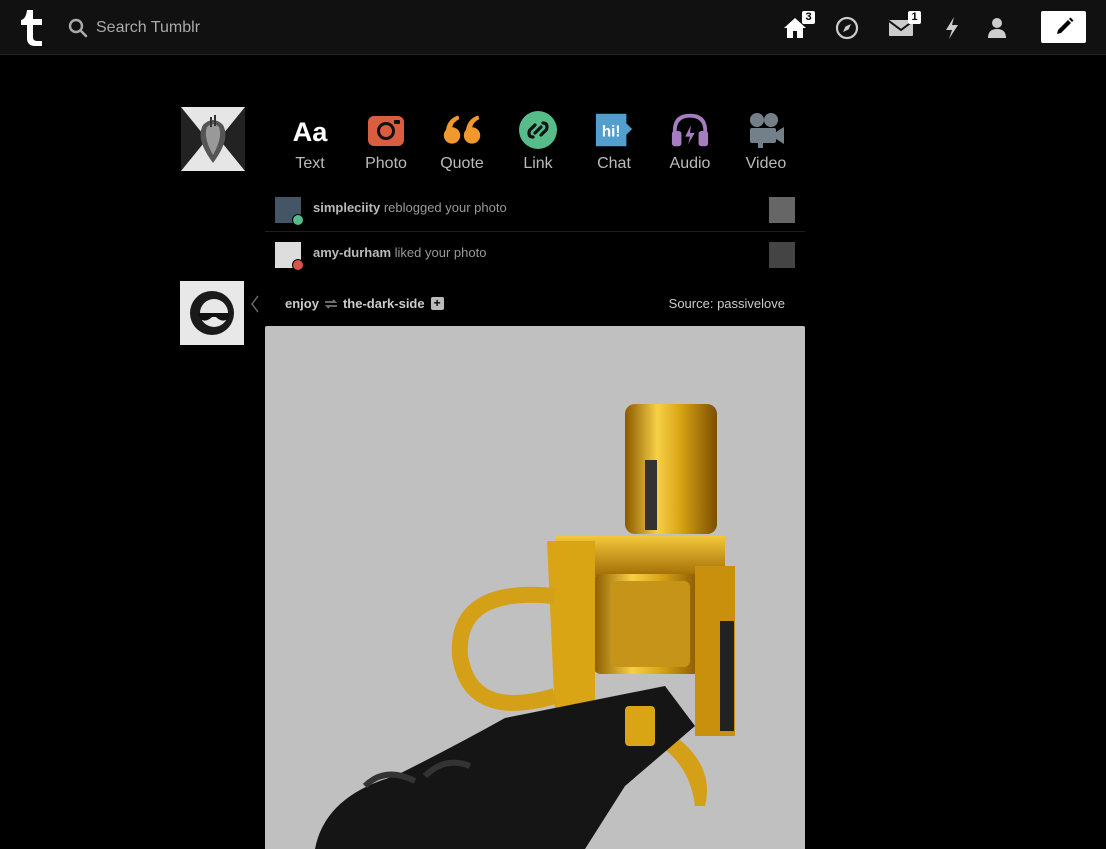 This screenshot has height=849, width=1106. I want to click on explore-button, so click(847, 28).